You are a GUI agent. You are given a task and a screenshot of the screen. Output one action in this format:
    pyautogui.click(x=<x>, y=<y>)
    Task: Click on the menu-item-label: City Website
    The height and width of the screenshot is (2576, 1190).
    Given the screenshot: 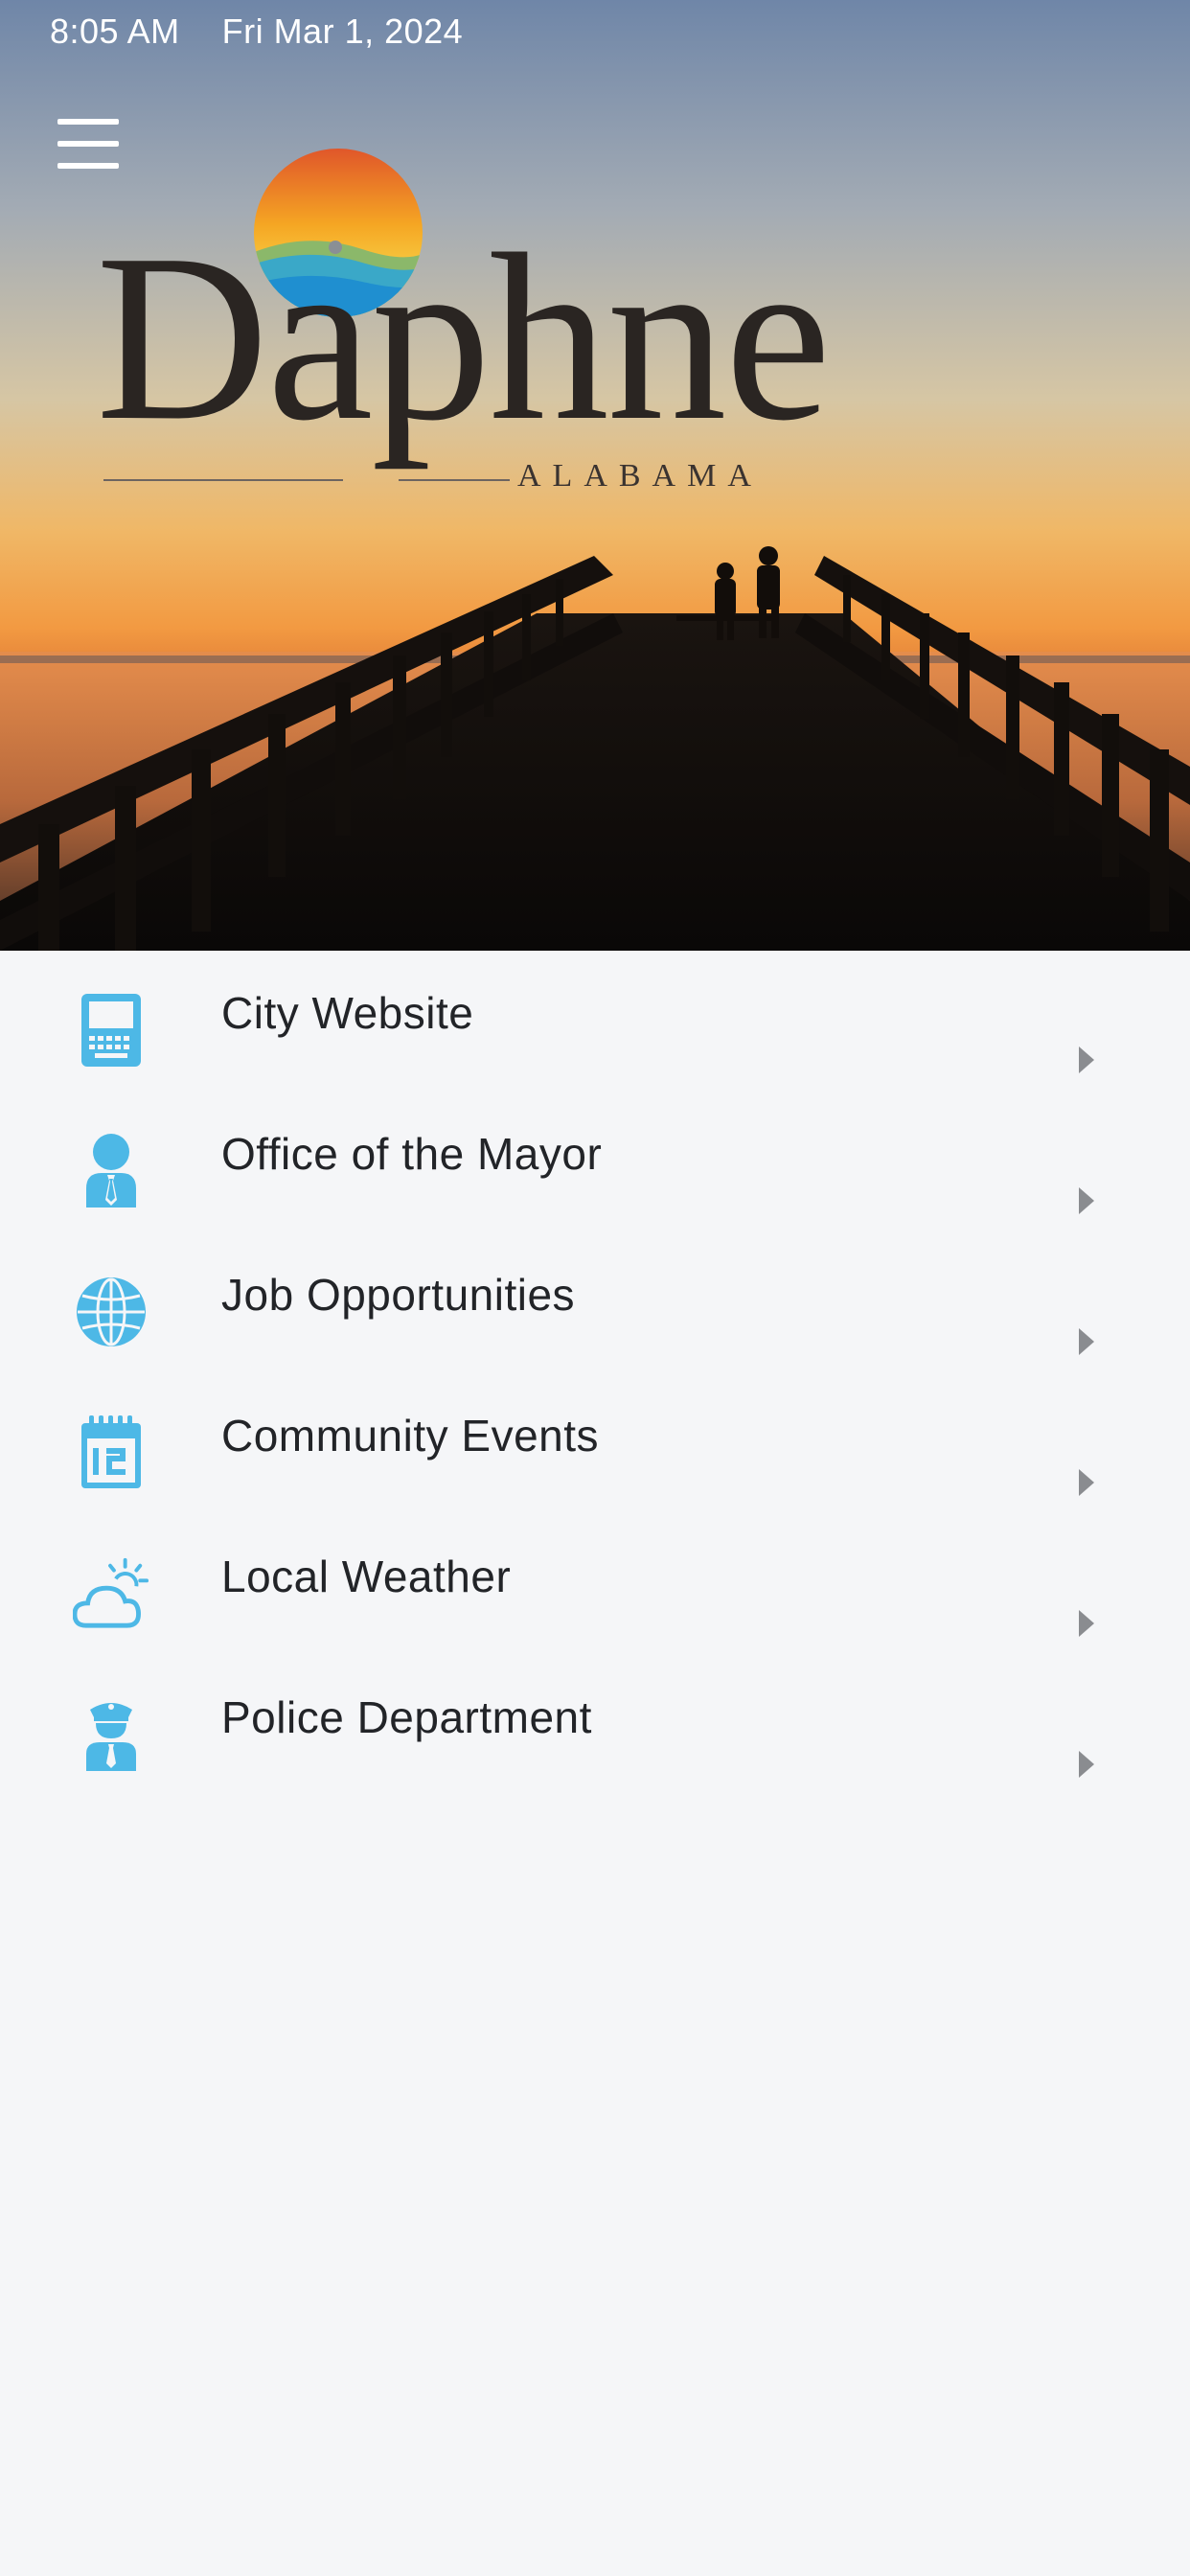 What is the action you would take?
    pyautogui.click(x=348, y=1013)
    